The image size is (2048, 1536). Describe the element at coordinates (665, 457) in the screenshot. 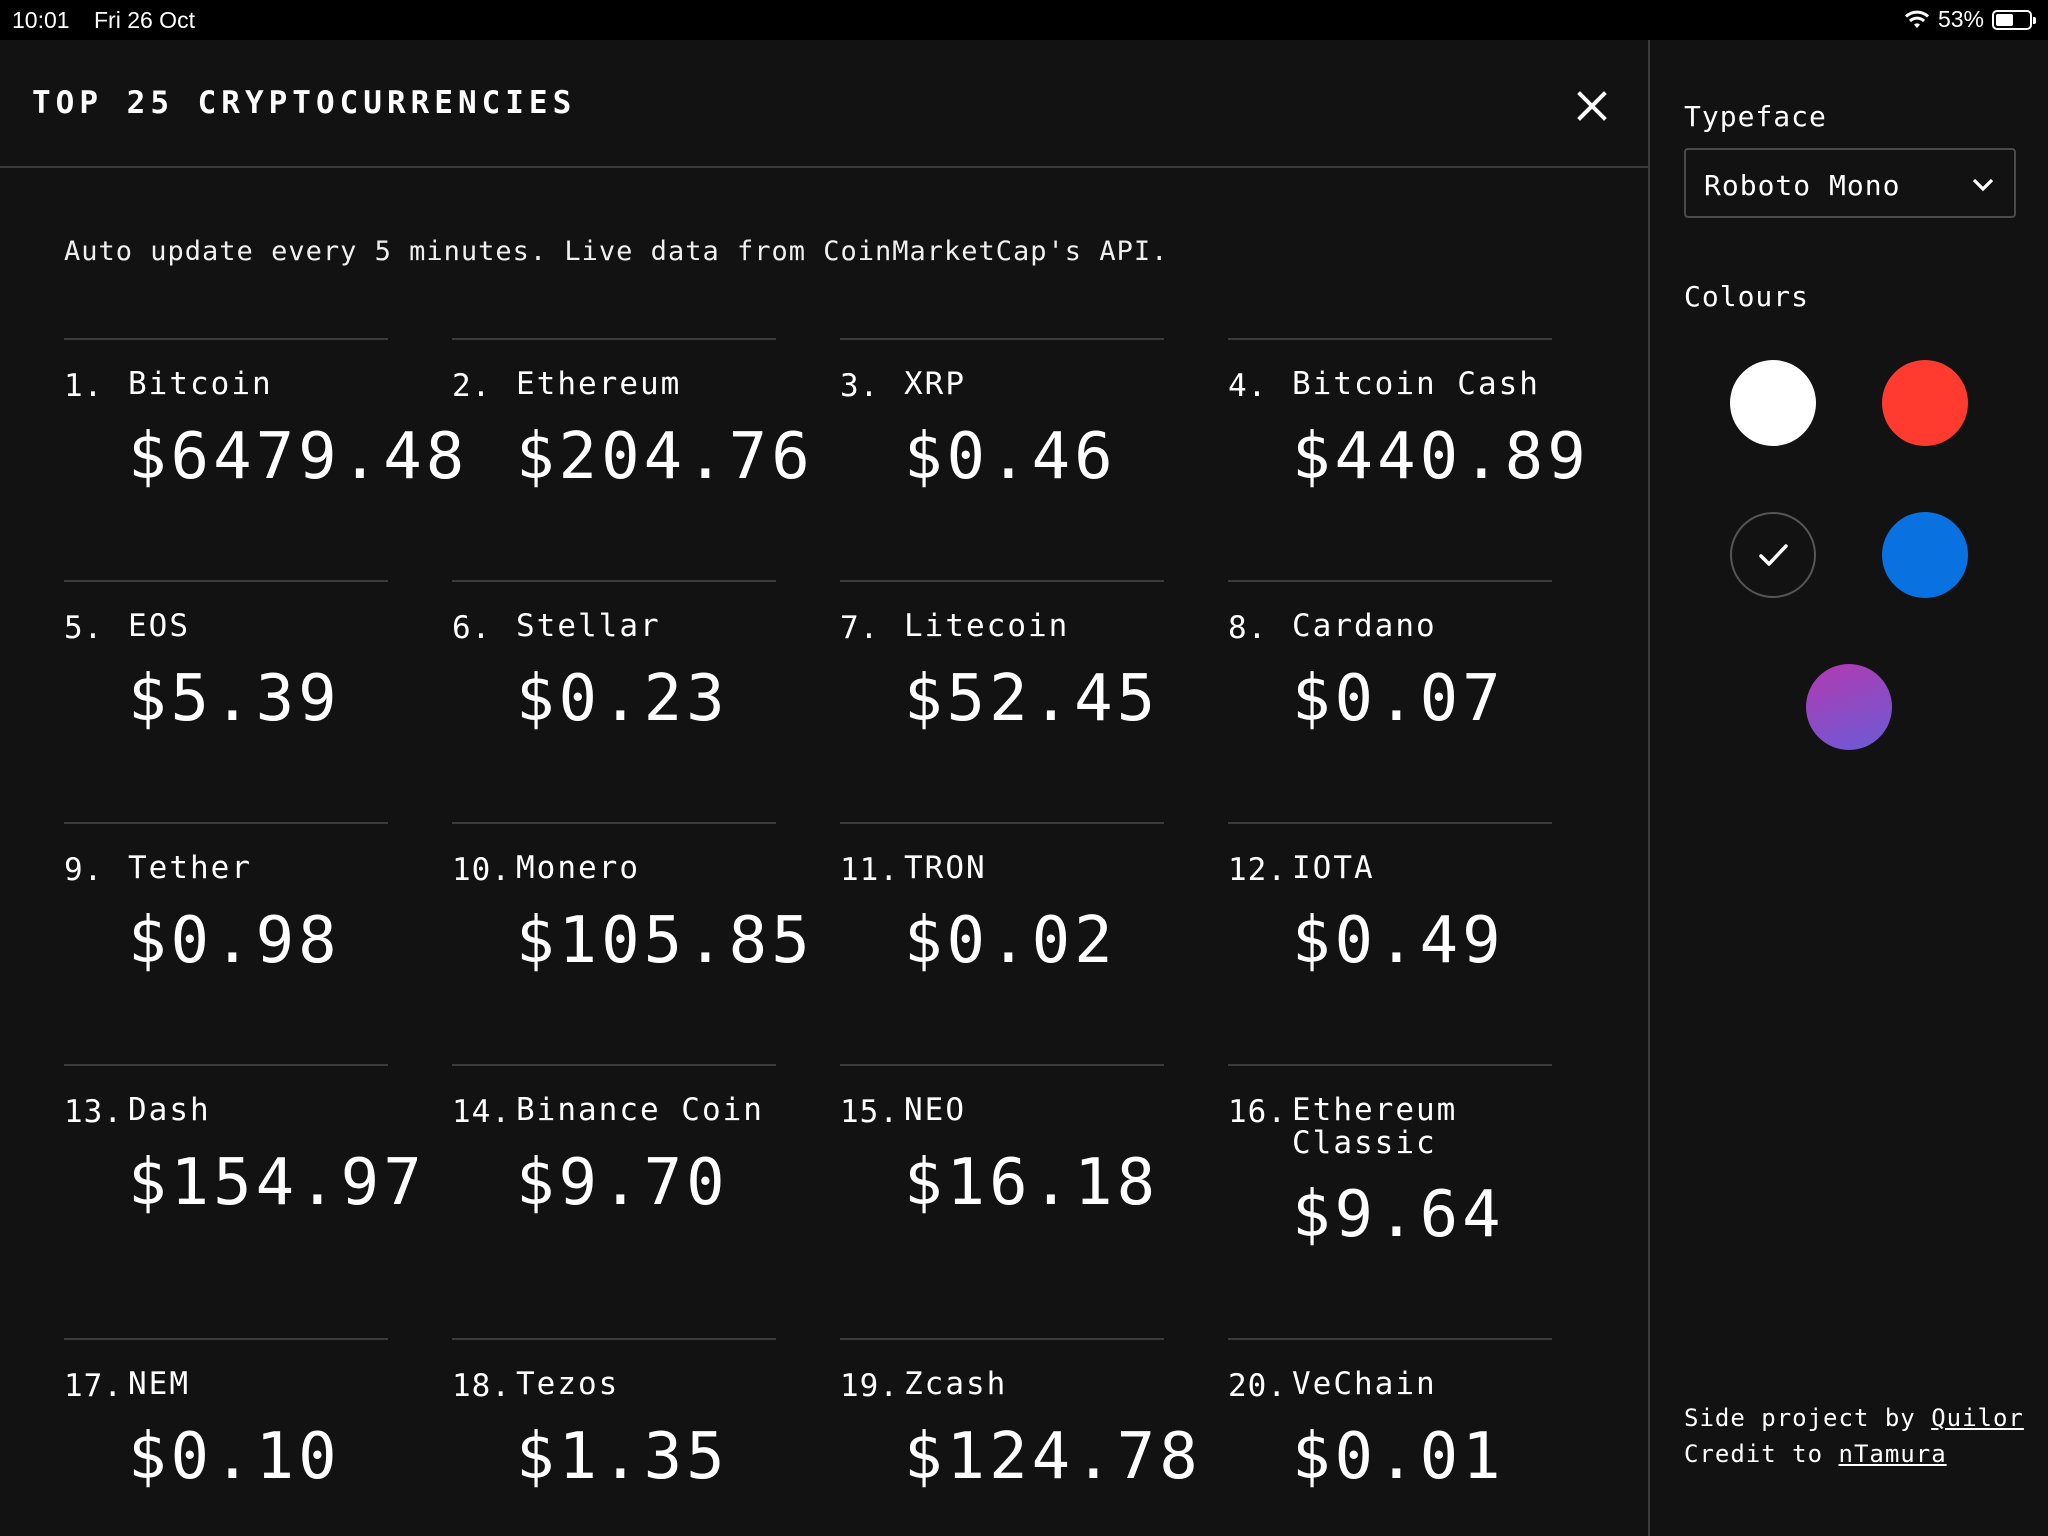

I see `coin-price: $204.76` at that location.